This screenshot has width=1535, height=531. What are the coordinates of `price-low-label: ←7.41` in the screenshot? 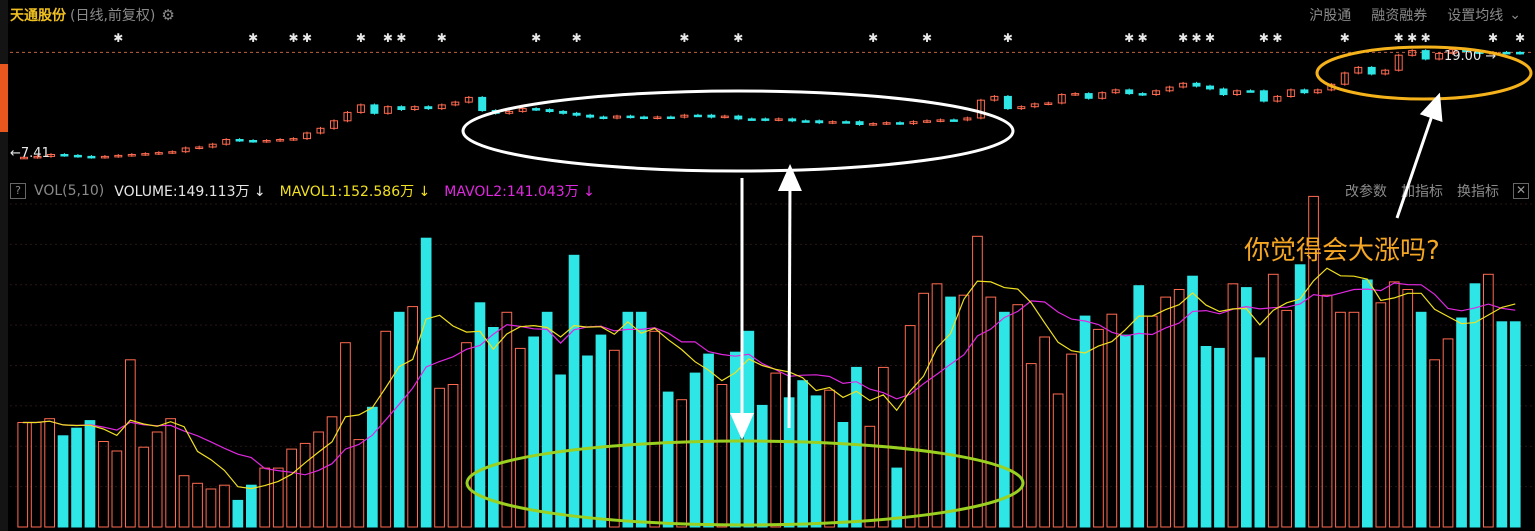 It's located at (30, 153).